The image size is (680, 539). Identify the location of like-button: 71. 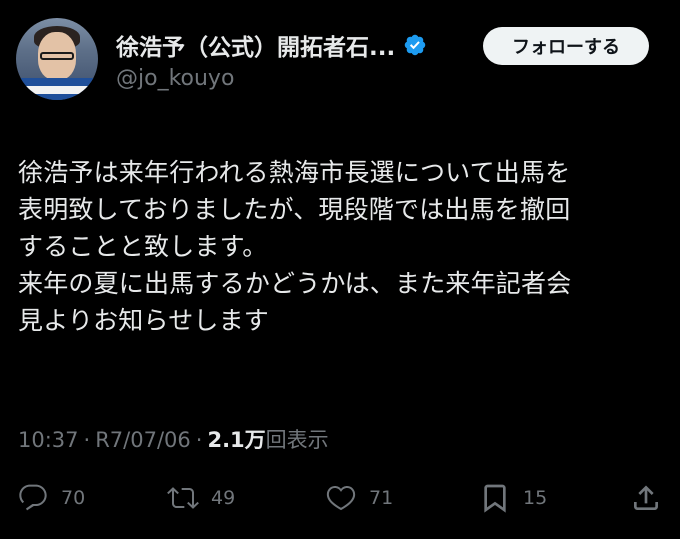
(359, 498).